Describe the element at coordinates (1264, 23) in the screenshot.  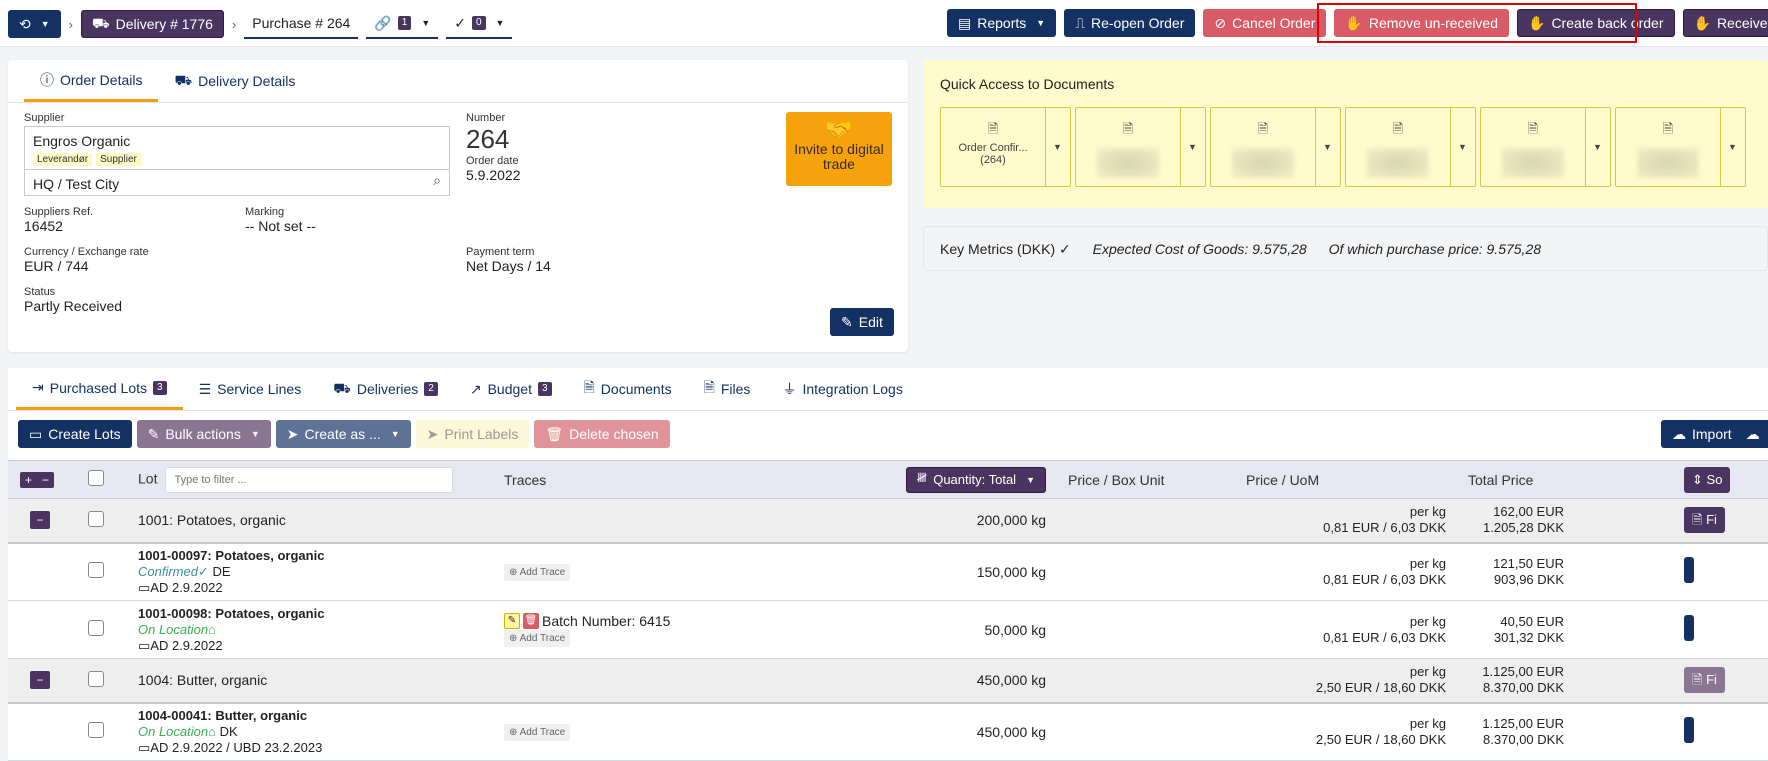
I see `cancel-order-button: ⊘Cancel Order` at that location.